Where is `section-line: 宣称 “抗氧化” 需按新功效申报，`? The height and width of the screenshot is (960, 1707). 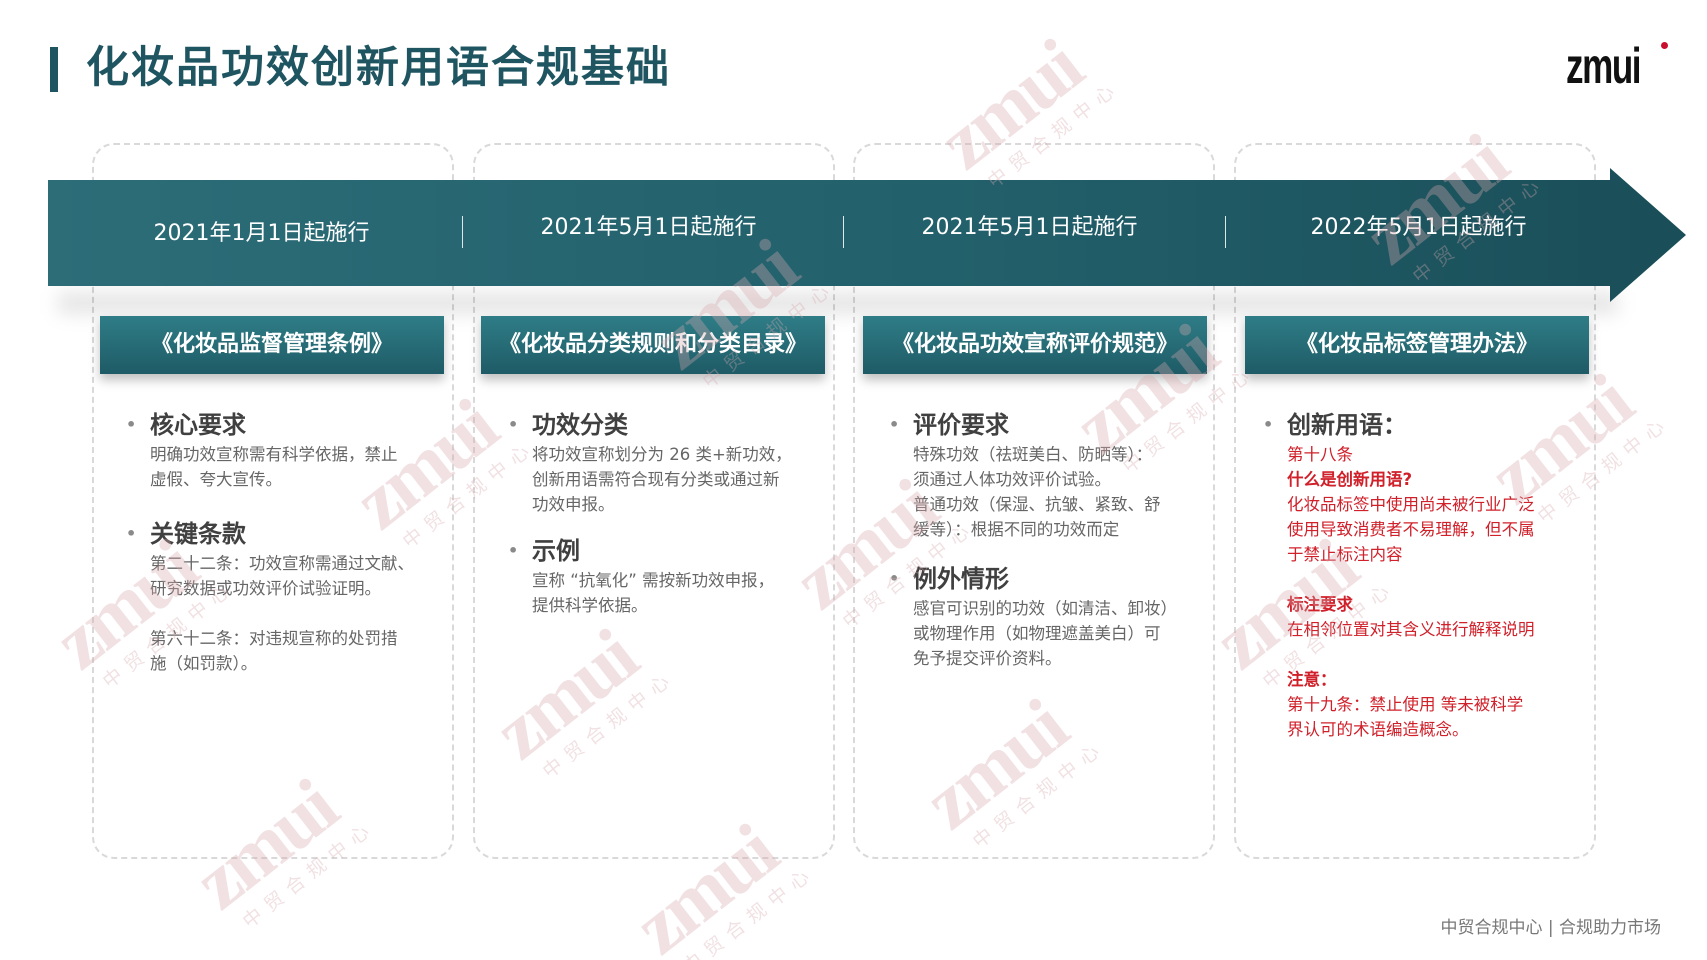
section-line: 宣称 “抗氧化” 需按新功效申报， is located at coordinates (653, 580).